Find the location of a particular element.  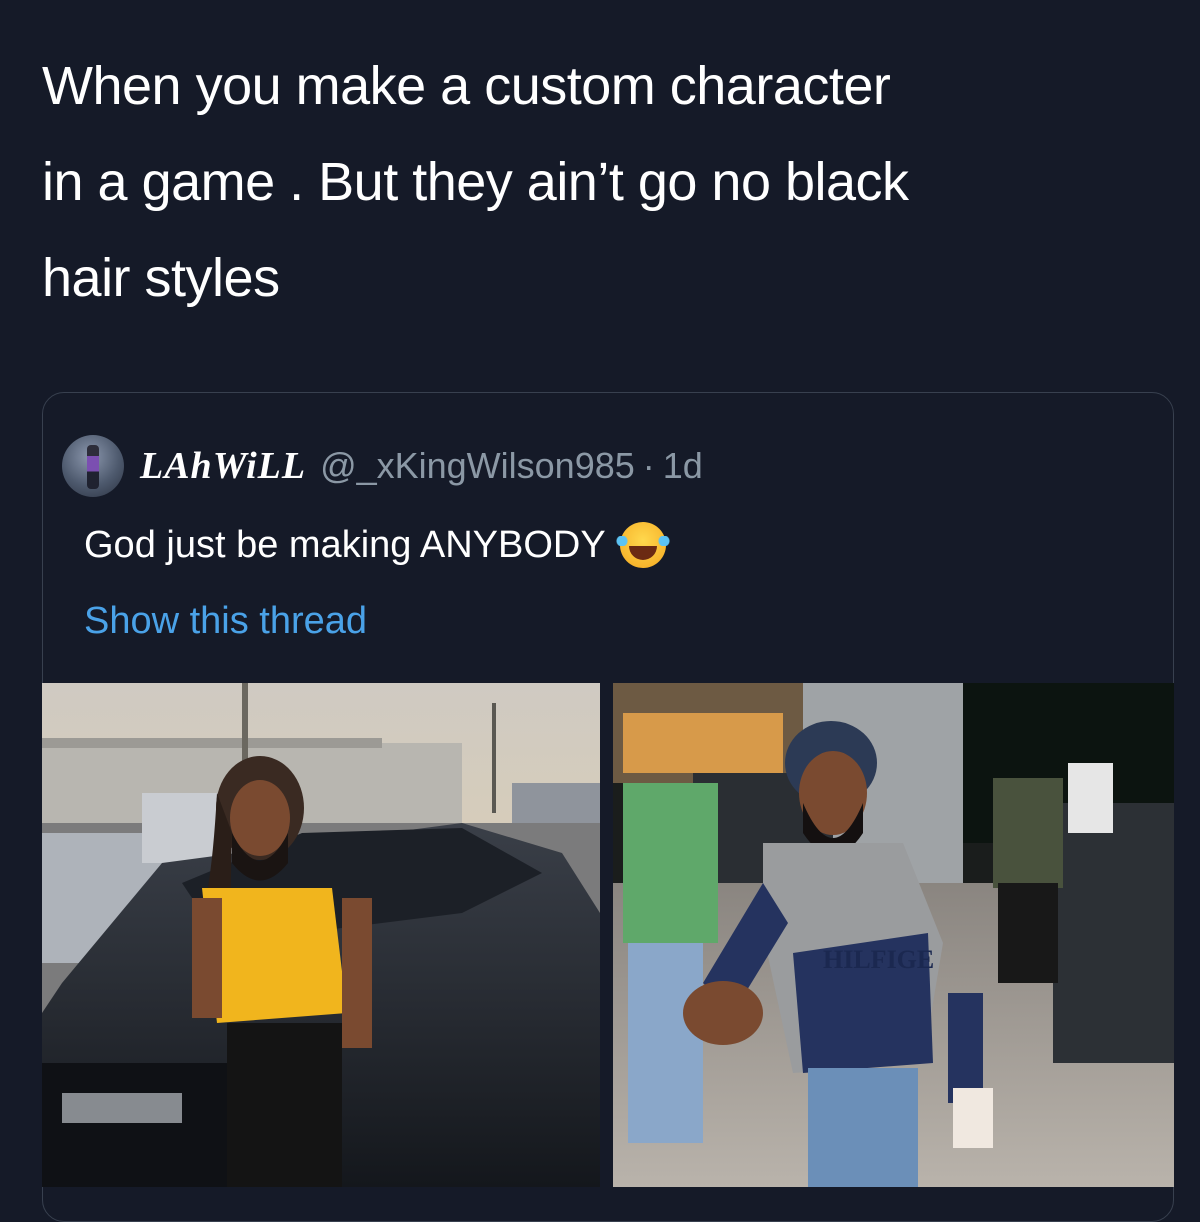

quoted-tweet-header: LAhWiLL @_xKingWilson985 · 1d is located at coordinates (382, 466).